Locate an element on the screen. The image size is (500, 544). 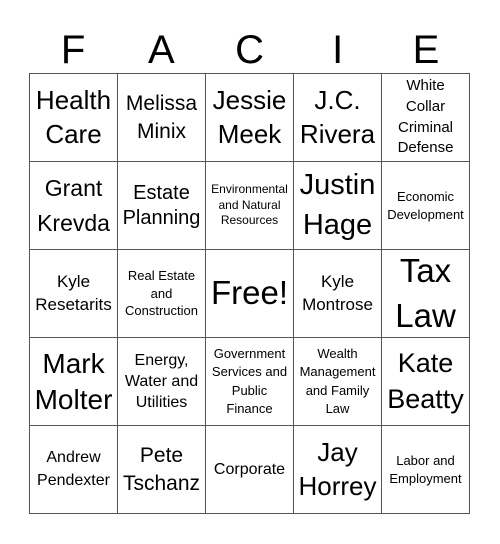
cell-label: Tax Law is located at coordinates (425, 292).